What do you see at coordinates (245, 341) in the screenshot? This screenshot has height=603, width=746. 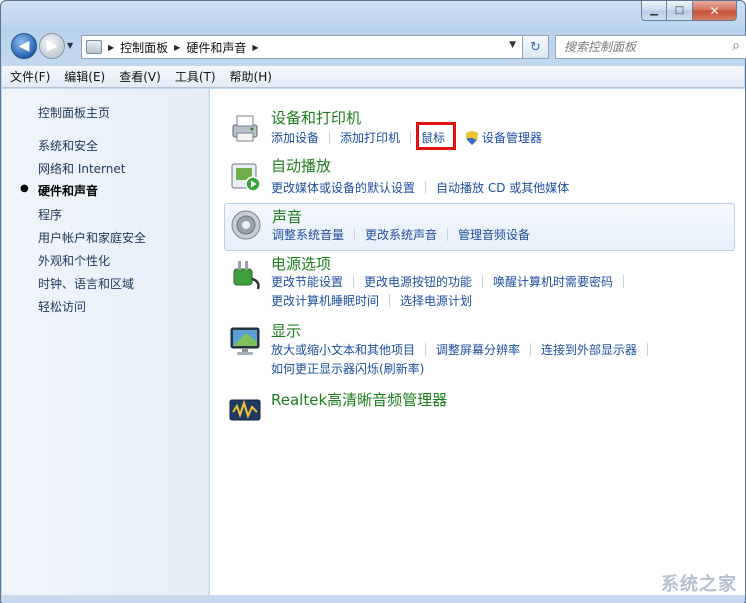 I see `monitor-icon` at bounding box center [245, 341].